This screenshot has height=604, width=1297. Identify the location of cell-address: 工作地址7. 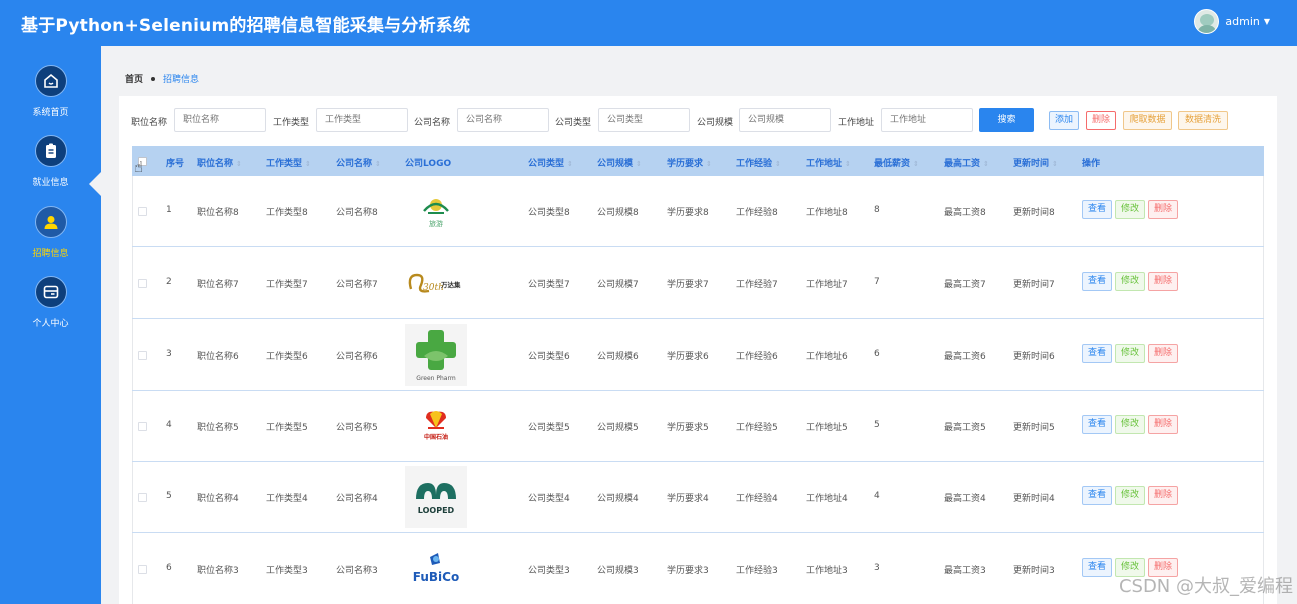
(827, 285).